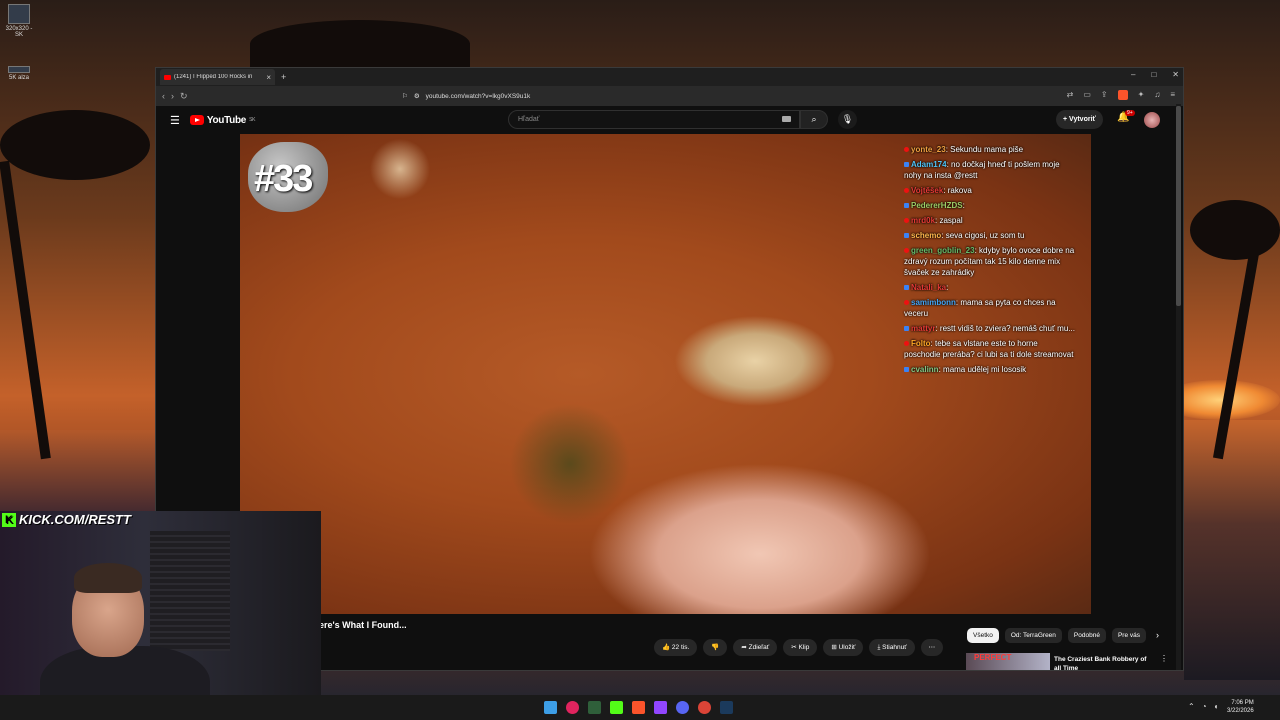 The image size is (1280, 720). I want to click on microphone-icon: 🎙, so click(847, 119).